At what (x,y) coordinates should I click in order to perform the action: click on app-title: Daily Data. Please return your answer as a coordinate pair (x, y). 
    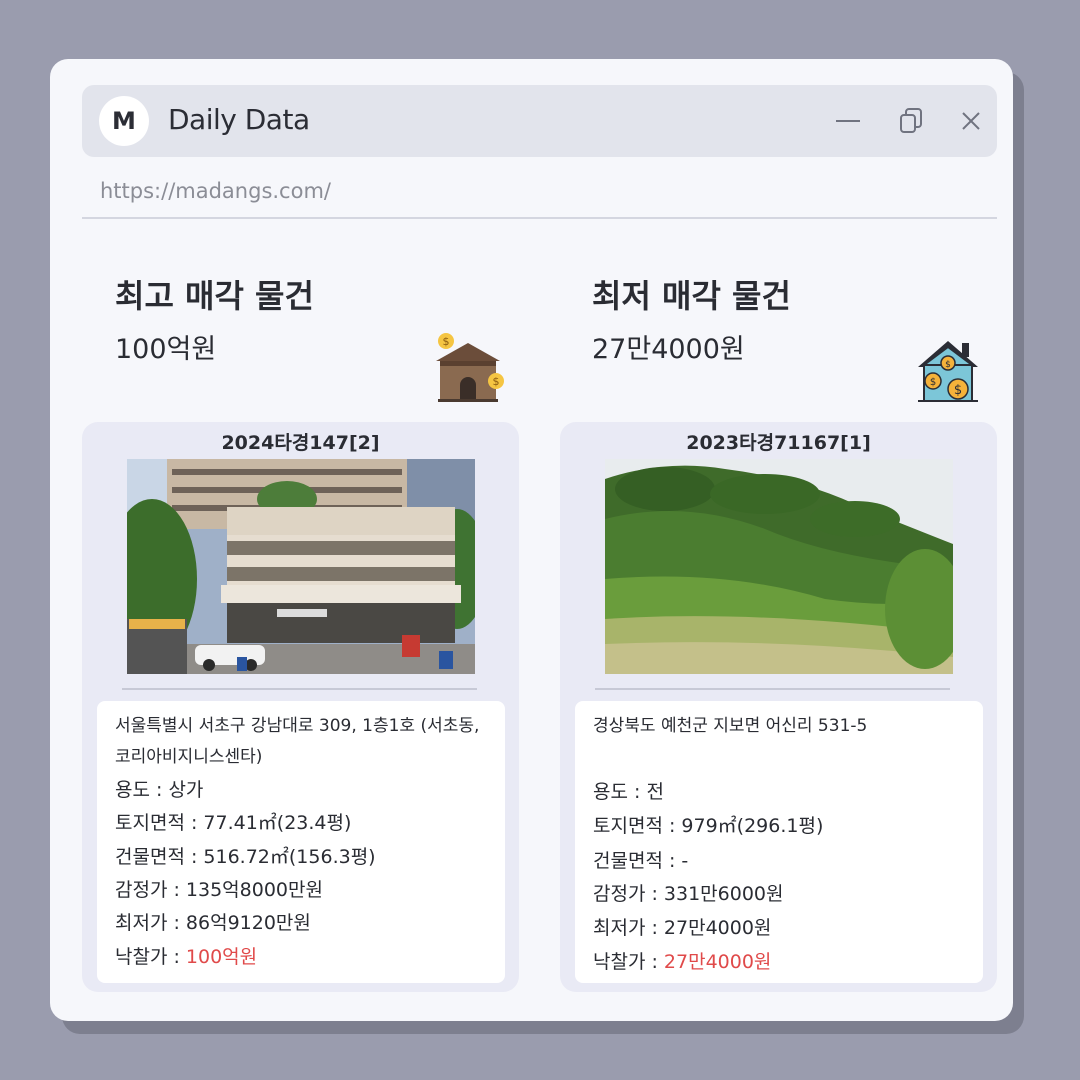
    Looking at the image, I should click on (239, 119).